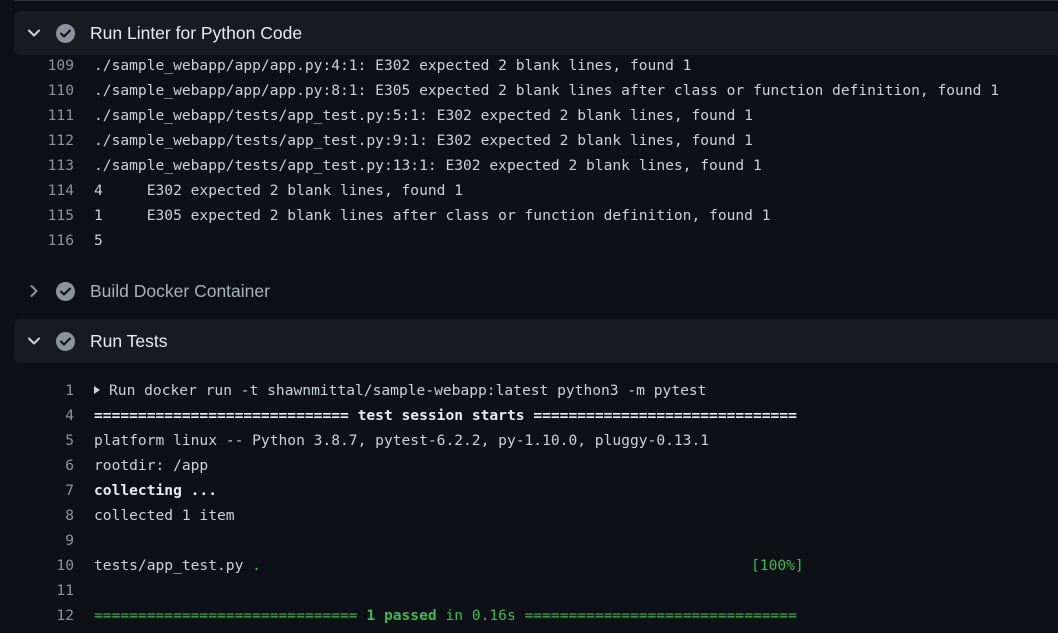 This screenshot has width=1058, height=633. Describe the element at coordinates (196, 32) in the screenshot. I see `step-title: Run Linter for Python Code` at that location.